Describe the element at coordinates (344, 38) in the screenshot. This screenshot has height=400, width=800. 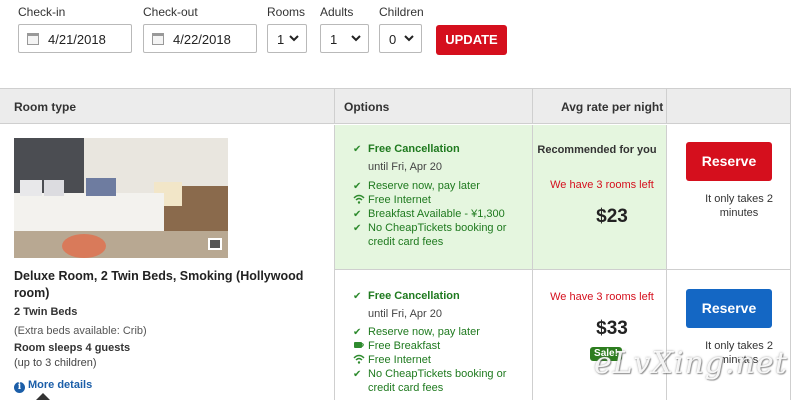
I see `adults-select: 1` at that location.